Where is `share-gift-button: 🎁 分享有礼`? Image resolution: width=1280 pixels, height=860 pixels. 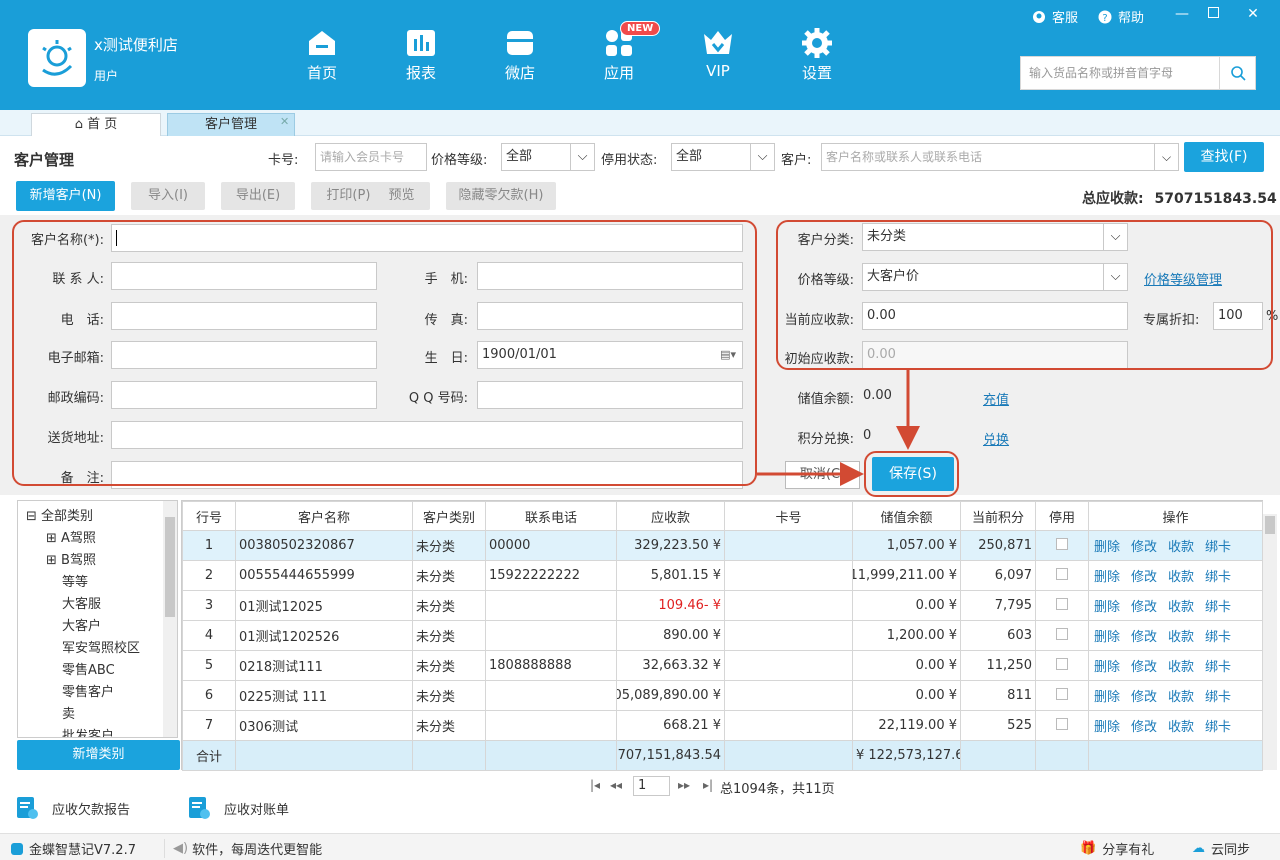
share-gift-button: 🎁 分享有礼 is located at coordinates (1117, 848).